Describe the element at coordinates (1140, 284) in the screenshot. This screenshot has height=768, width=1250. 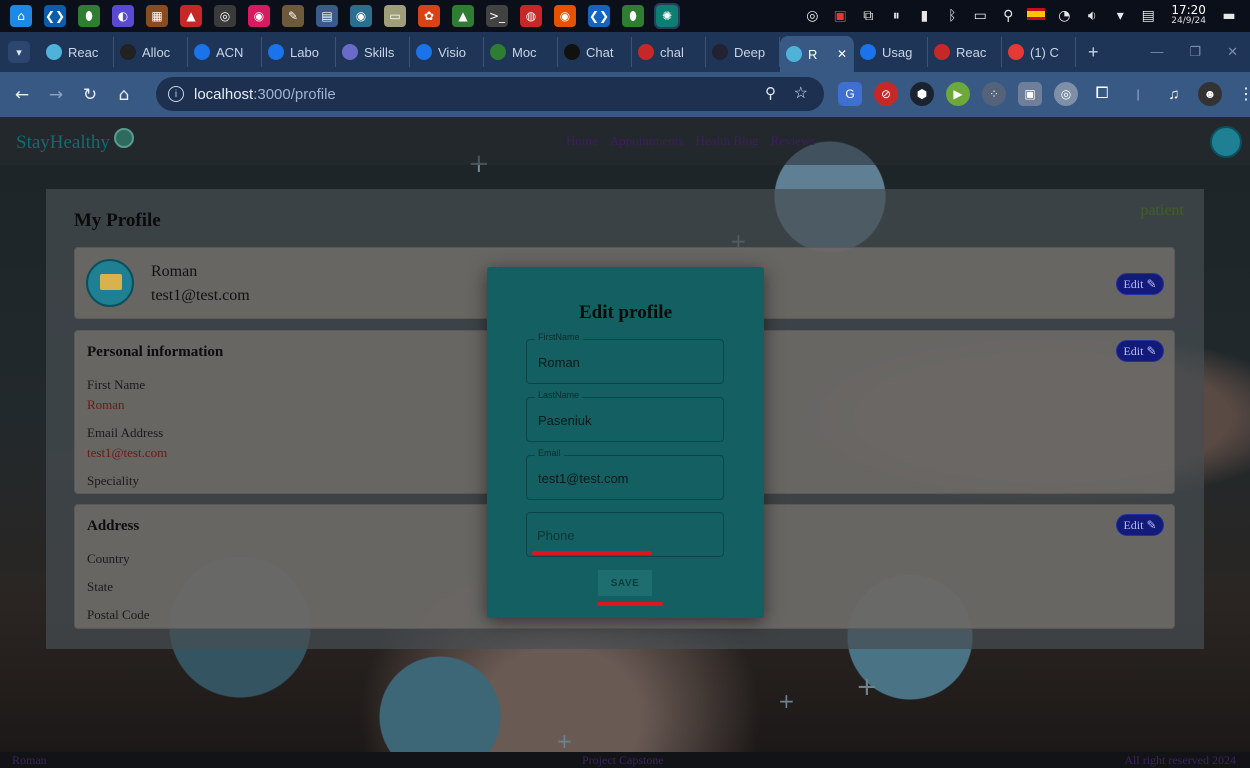
I see `edit-profile-button: Edit ✎` at that location.